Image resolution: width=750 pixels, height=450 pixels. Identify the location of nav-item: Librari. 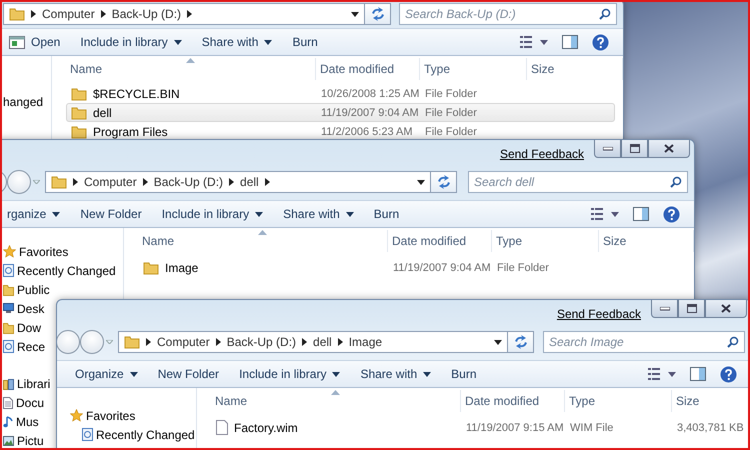
(26, 383).